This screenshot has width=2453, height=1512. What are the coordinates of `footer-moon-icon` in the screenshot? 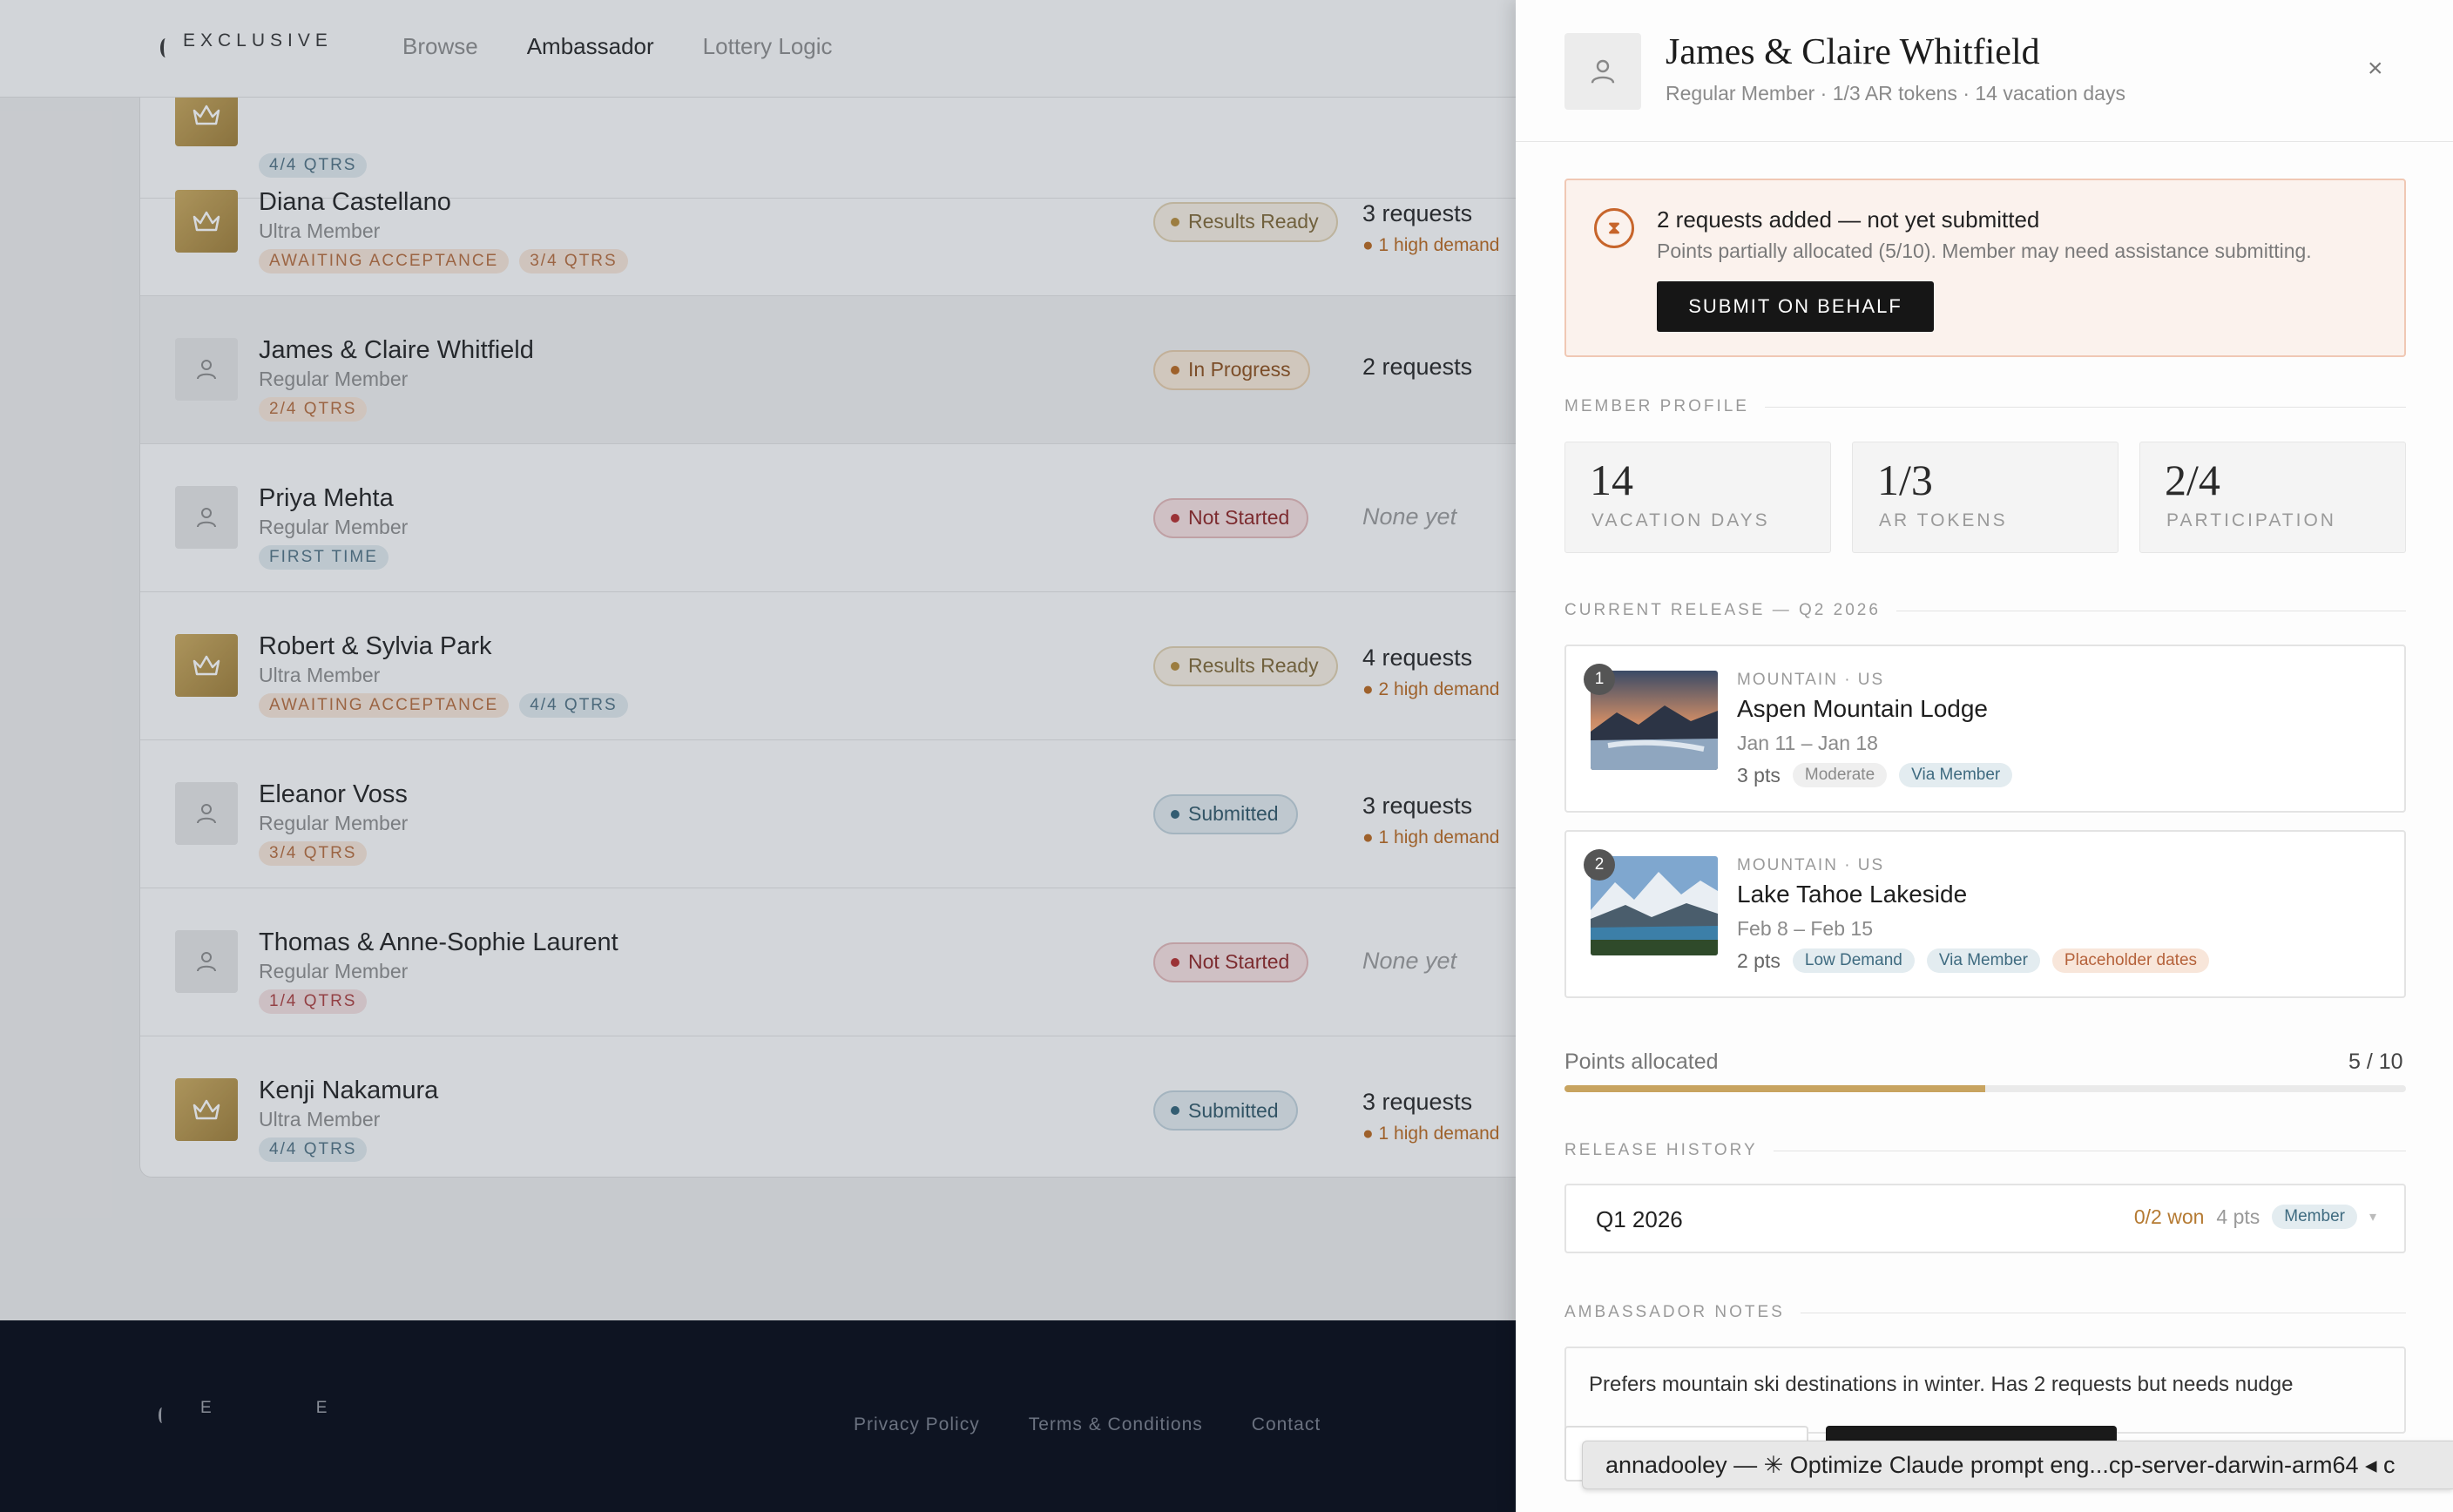 It's located at (162, 1415).